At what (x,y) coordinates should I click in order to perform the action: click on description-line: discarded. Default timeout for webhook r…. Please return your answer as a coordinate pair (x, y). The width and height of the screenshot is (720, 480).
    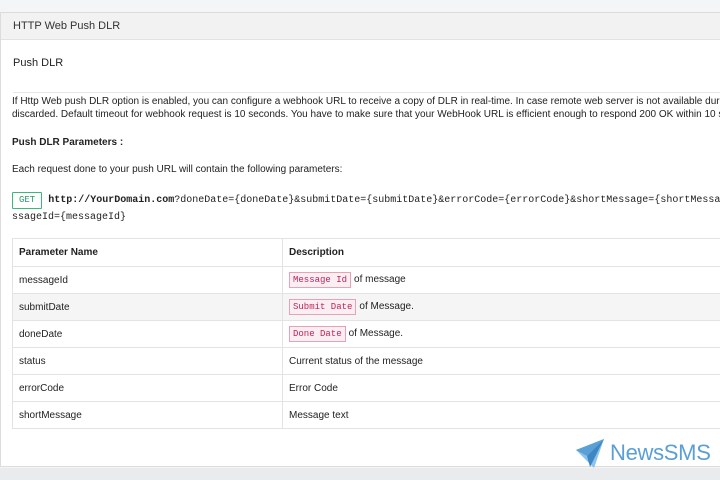
    Looking at the image, I should click on (366, 114).